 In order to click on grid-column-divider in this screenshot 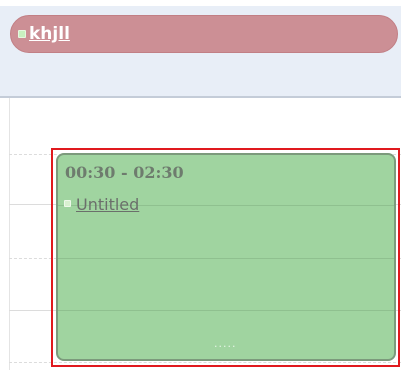, I will do `click(9, 234)`.